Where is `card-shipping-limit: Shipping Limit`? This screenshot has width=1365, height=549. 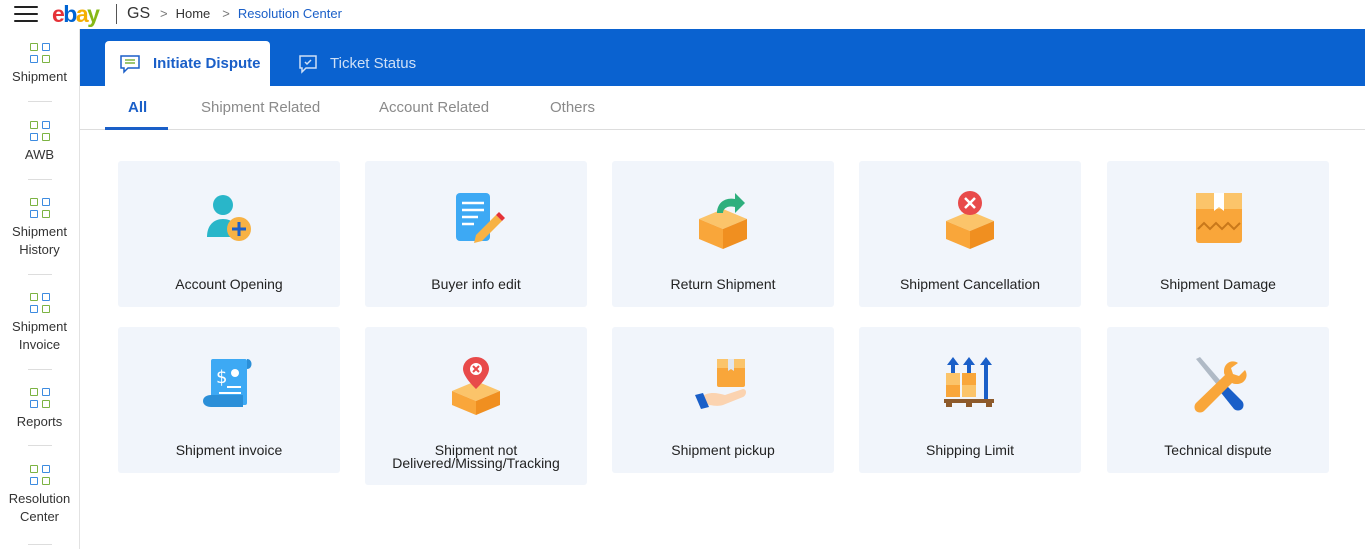 card-shipping-limit: Shipping Limit is located at coordinates (970, 400).